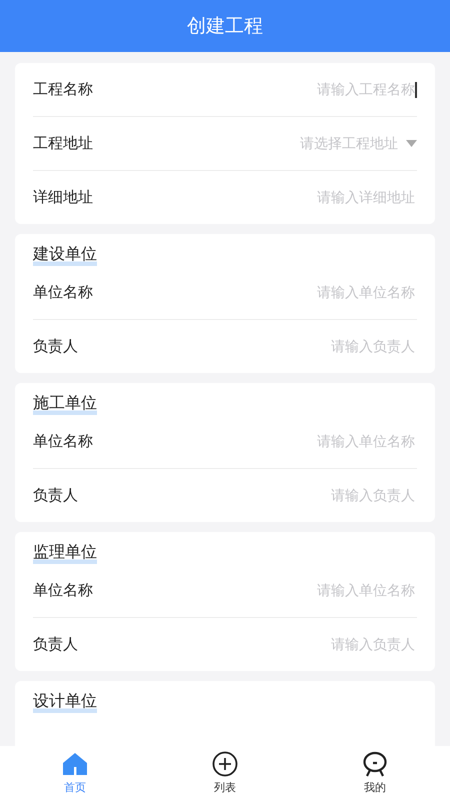 Image resolution: width=450 pixels, height=800 pixels. I want to click on tab-button: 我的, so click(375, 773).